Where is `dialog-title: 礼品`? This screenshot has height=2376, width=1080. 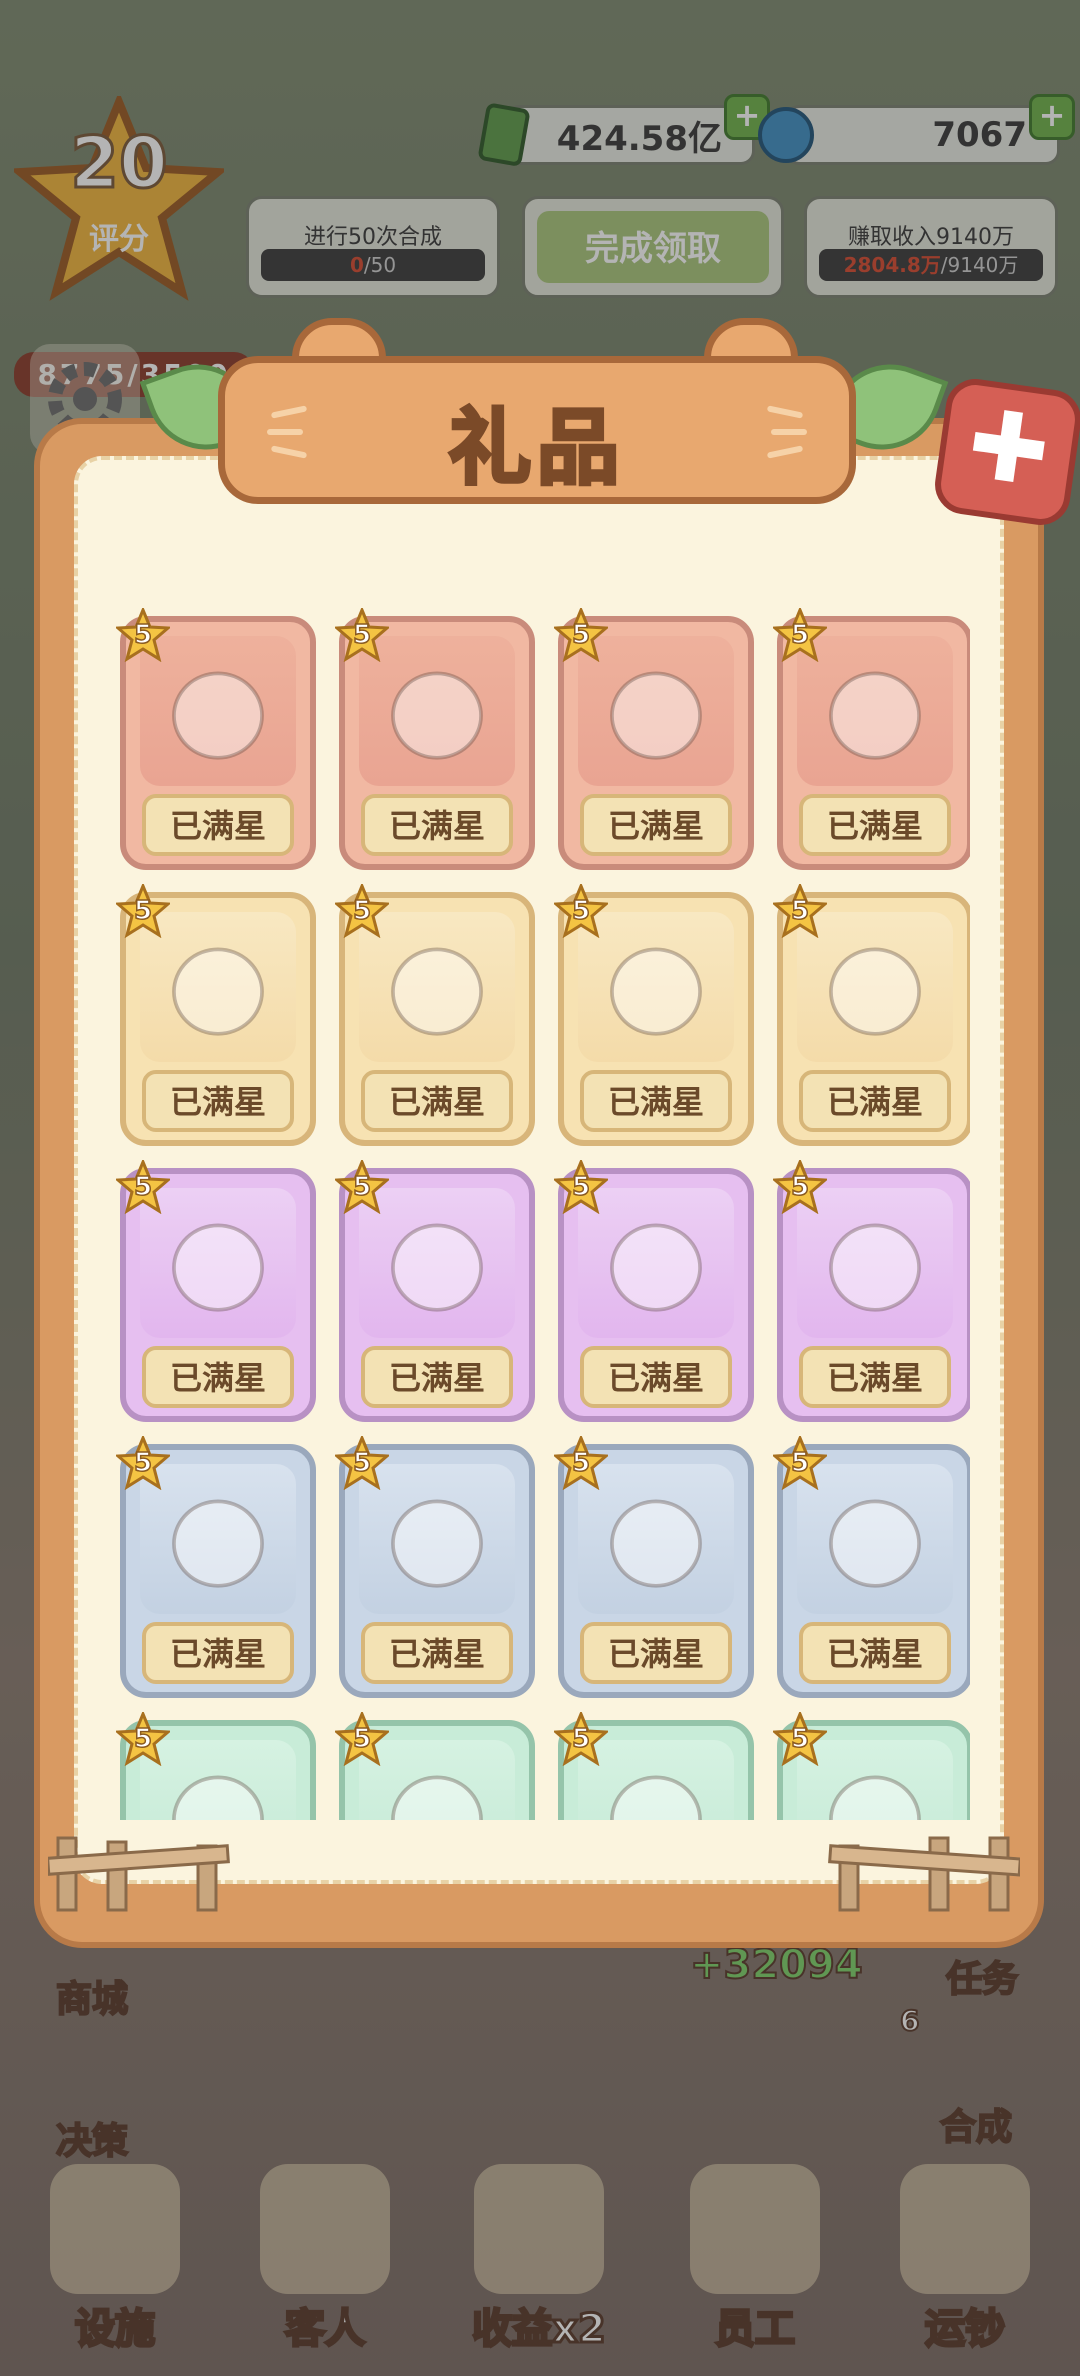 dialog-title: 礼品 is located at coordinates (536, 448).